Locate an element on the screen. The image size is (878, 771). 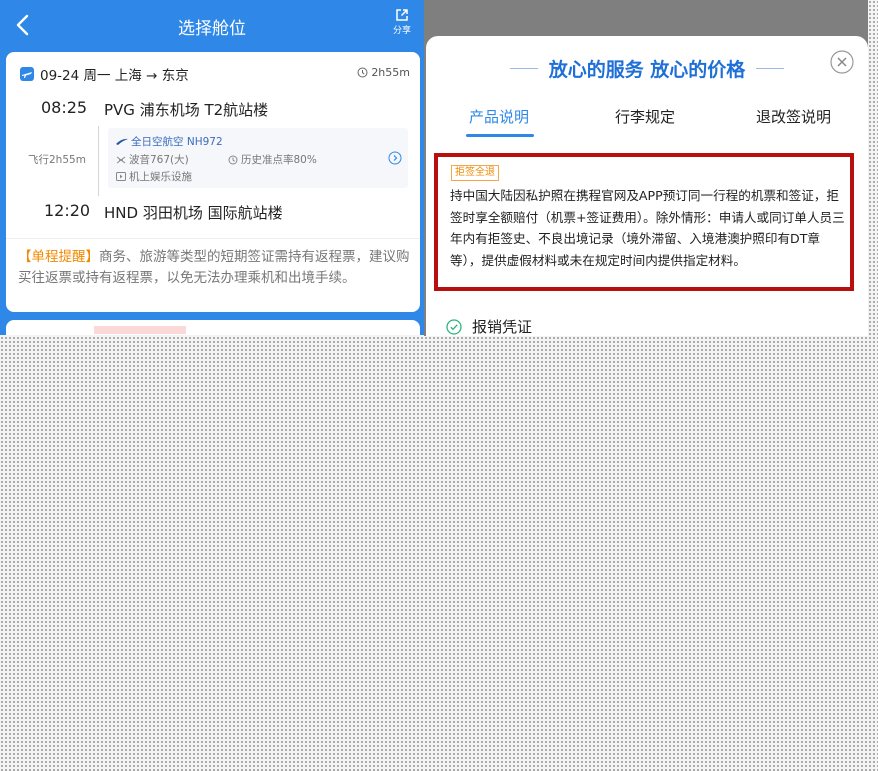
entertainment: 机上娱乐设施 is located at coordinates (154, 176).